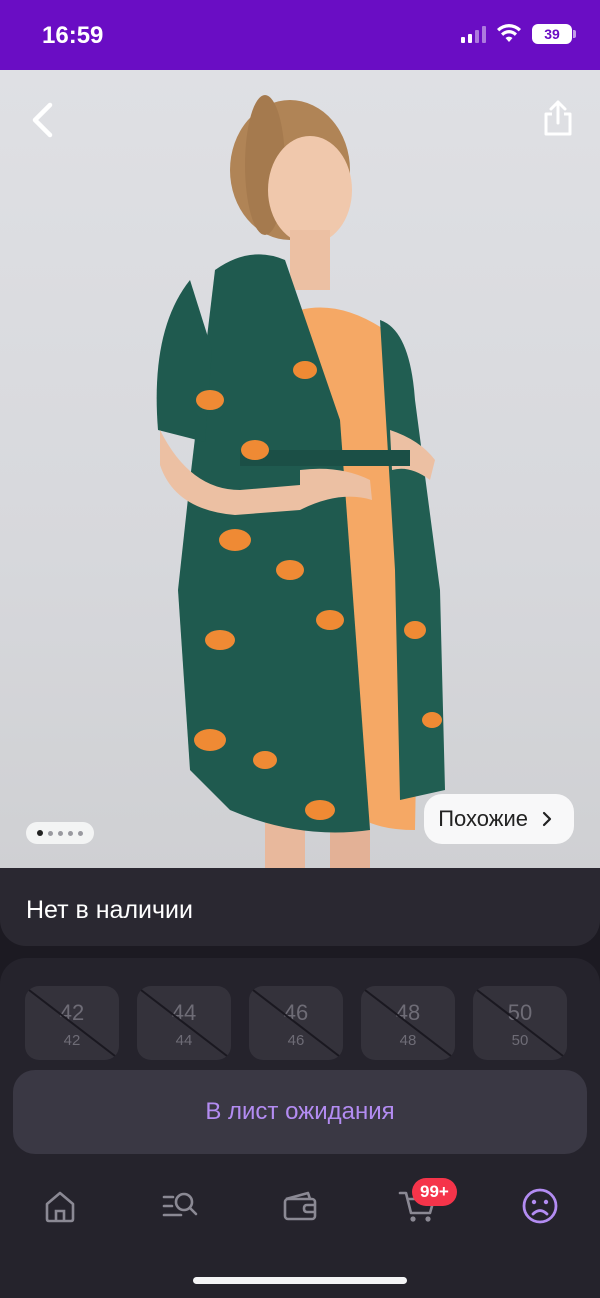  Describe the element at coordinates (300, 1112) in the screenshot. I see `waitlist-button: В лист ожидания` at that location.